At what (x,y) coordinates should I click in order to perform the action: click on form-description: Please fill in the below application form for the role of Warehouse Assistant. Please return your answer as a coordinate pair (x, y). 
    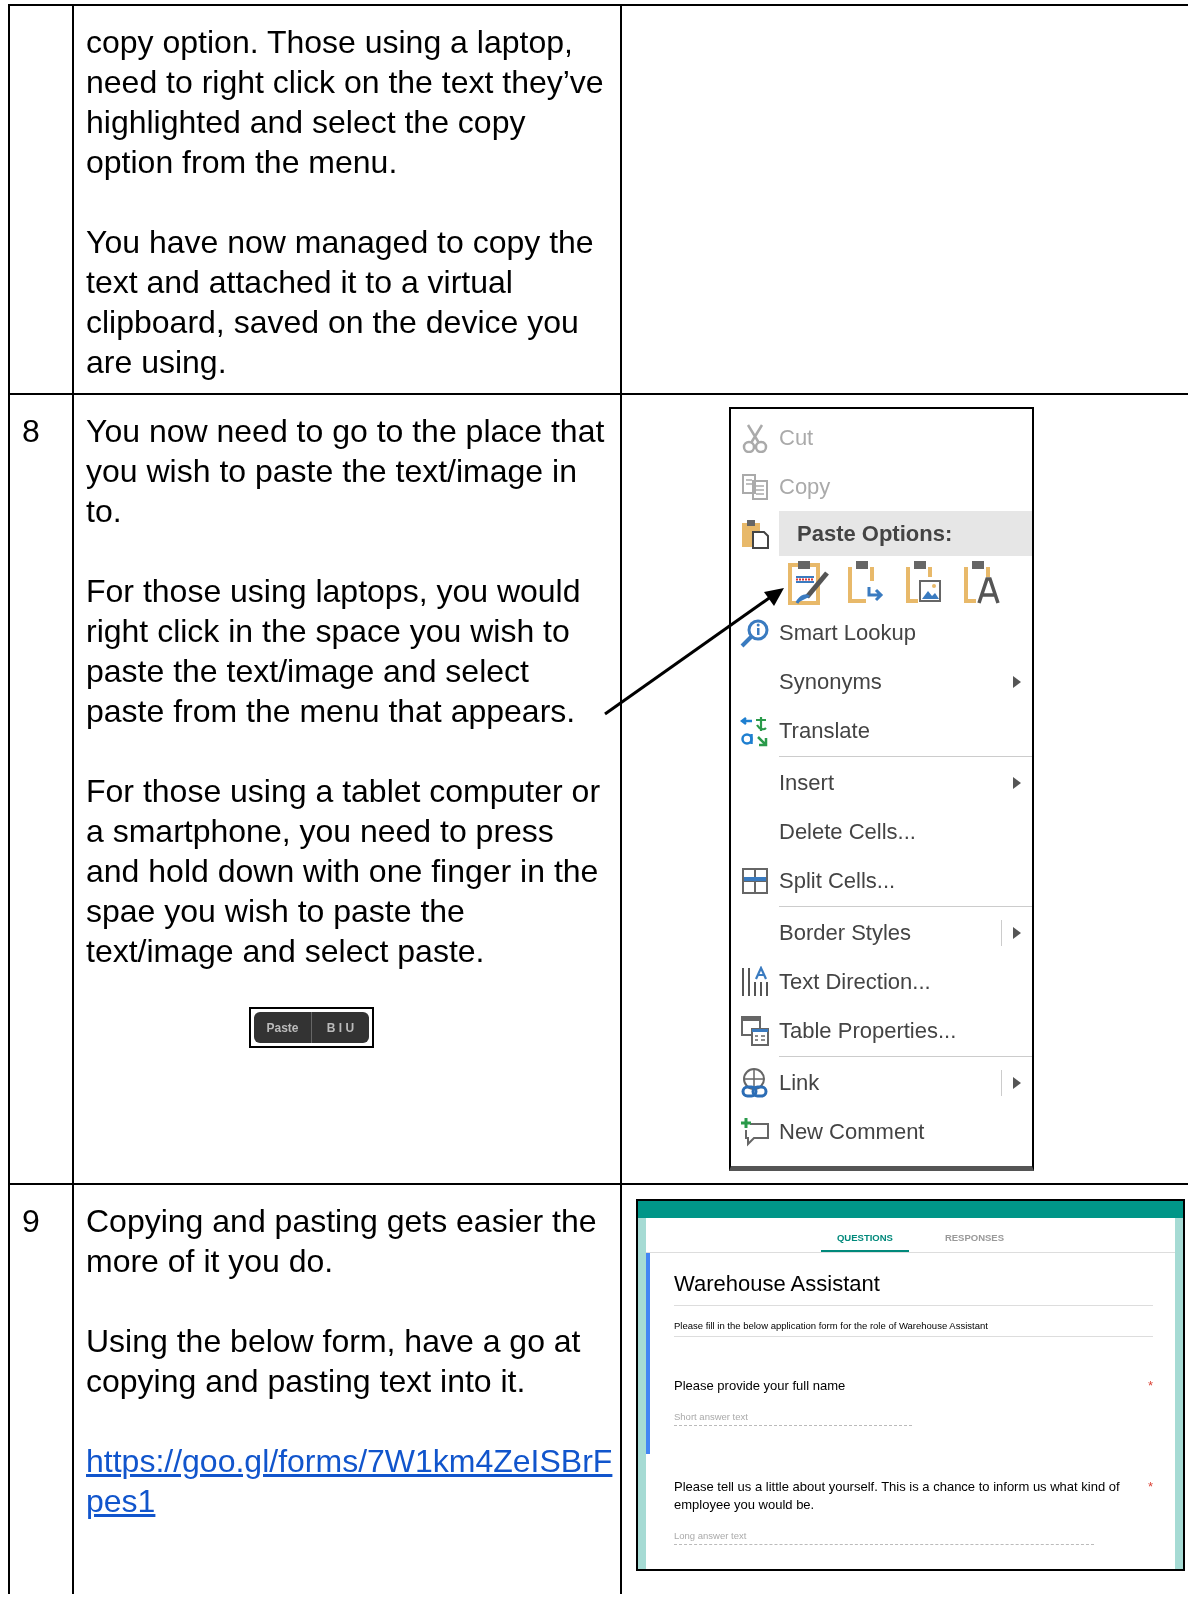
    Looking at the image, I should click on (913, 1321).